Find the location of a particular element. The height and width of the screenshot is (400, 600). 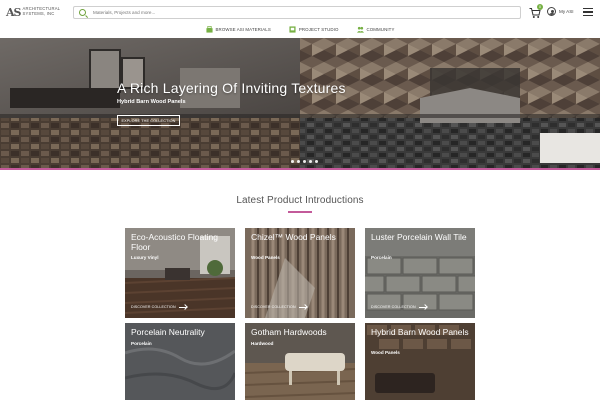

nav-label: COMMUNITY is located at coordinates (380, 29).